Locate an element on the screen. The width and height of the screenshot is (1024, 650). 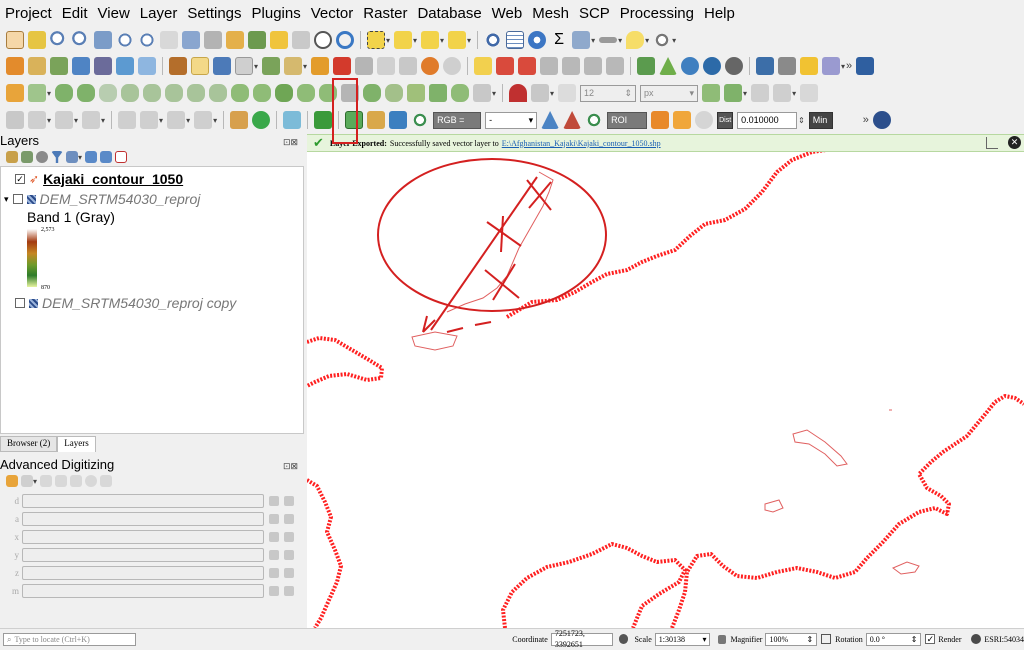
shape-digitize-icon is located at coordinates (37, 93).